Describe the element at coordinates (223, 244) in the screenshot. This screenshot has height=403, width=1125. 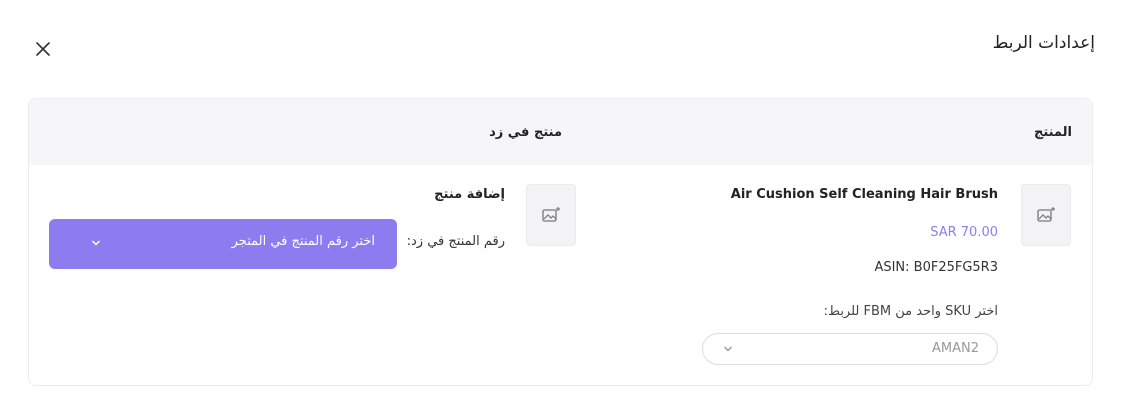
I see `zid-product-select: اختر رقم المنتج في المتجر` at that location.